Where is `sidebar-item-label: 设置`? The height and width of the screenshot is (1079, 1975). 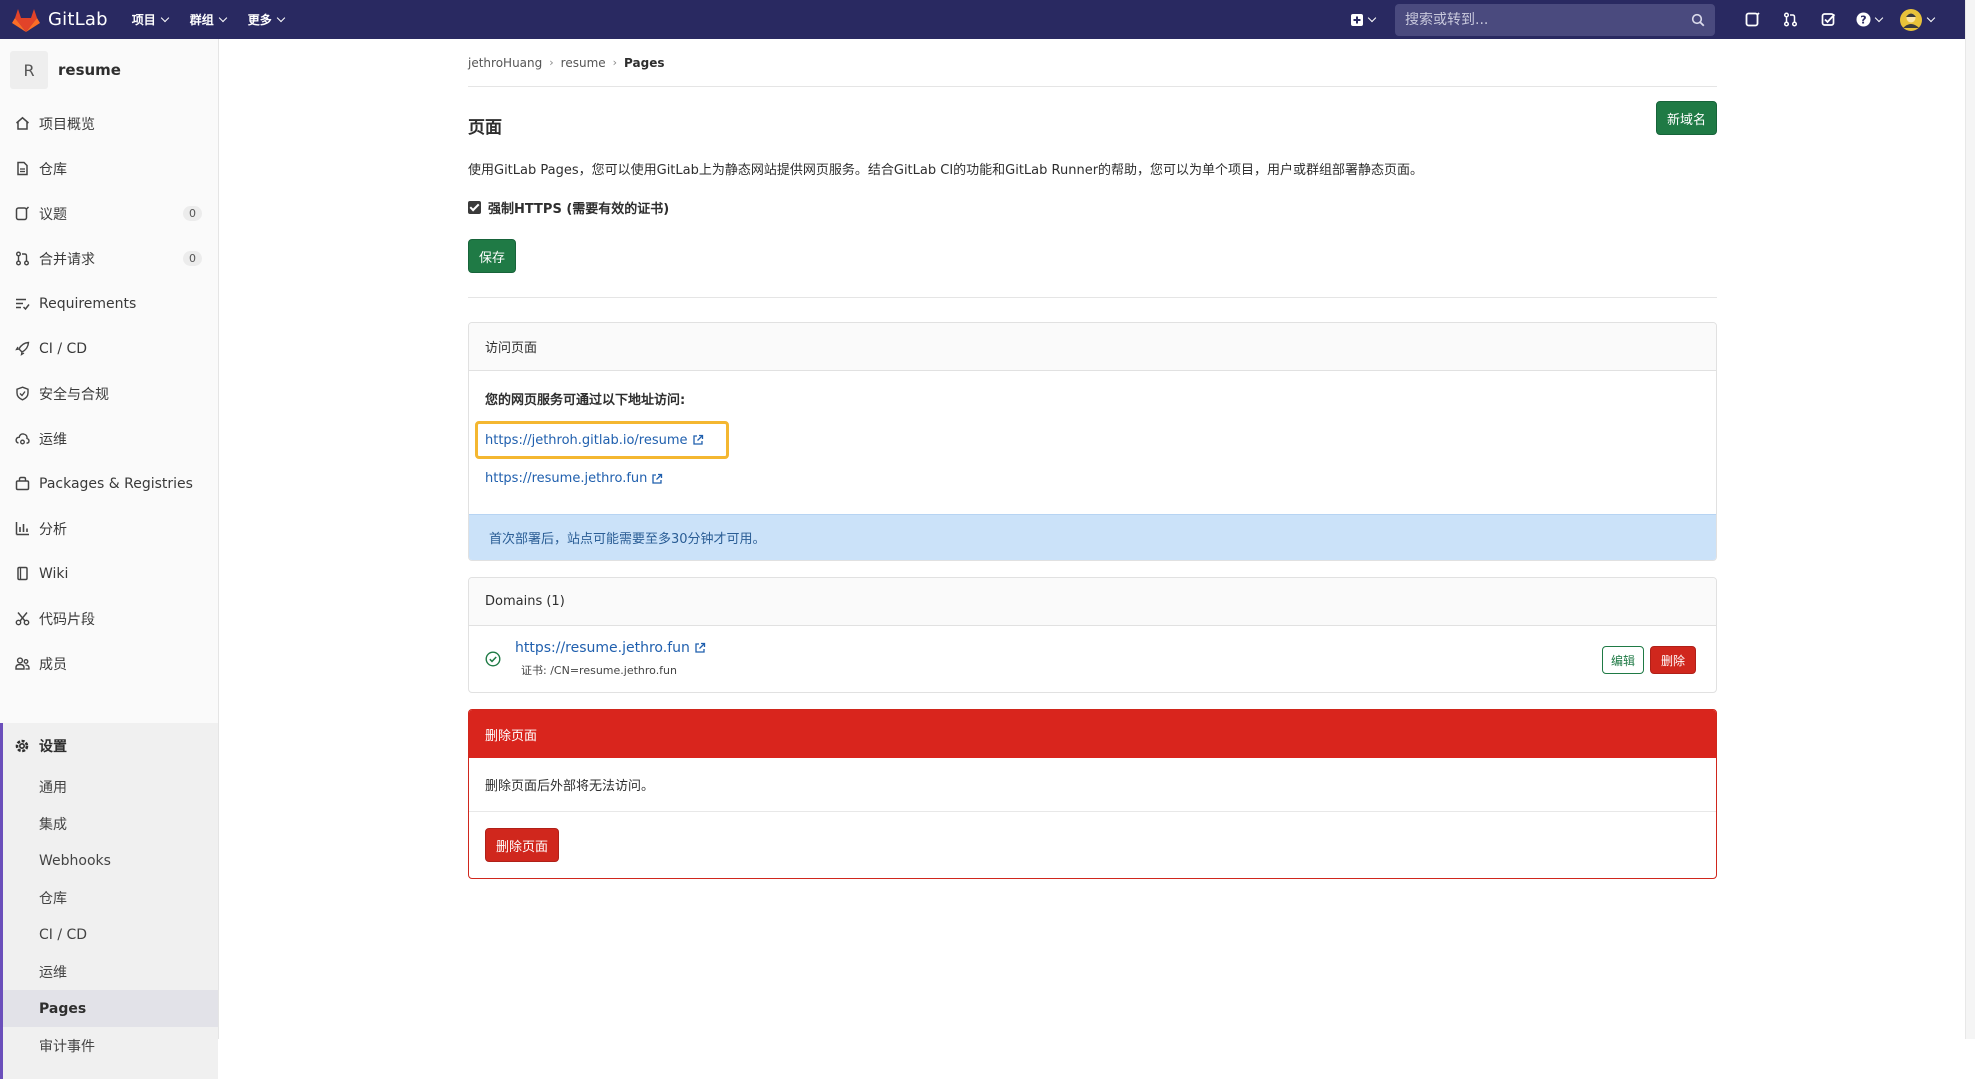 sidebar-item-label: 设置 is located at coordinates (53, 746).